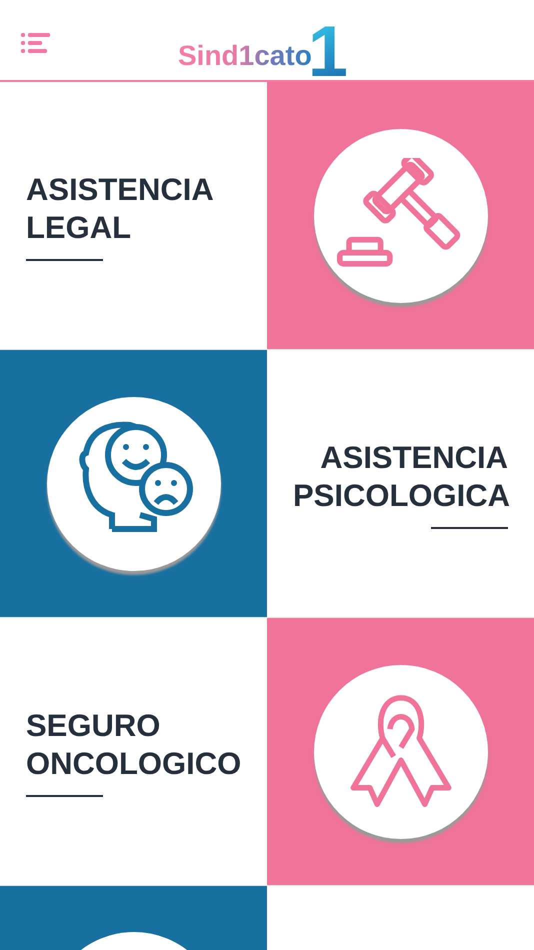  What do you see at coordinates (36, 43) in the screenshot?
I see `menu-icon` at bounding box center [36, 43].